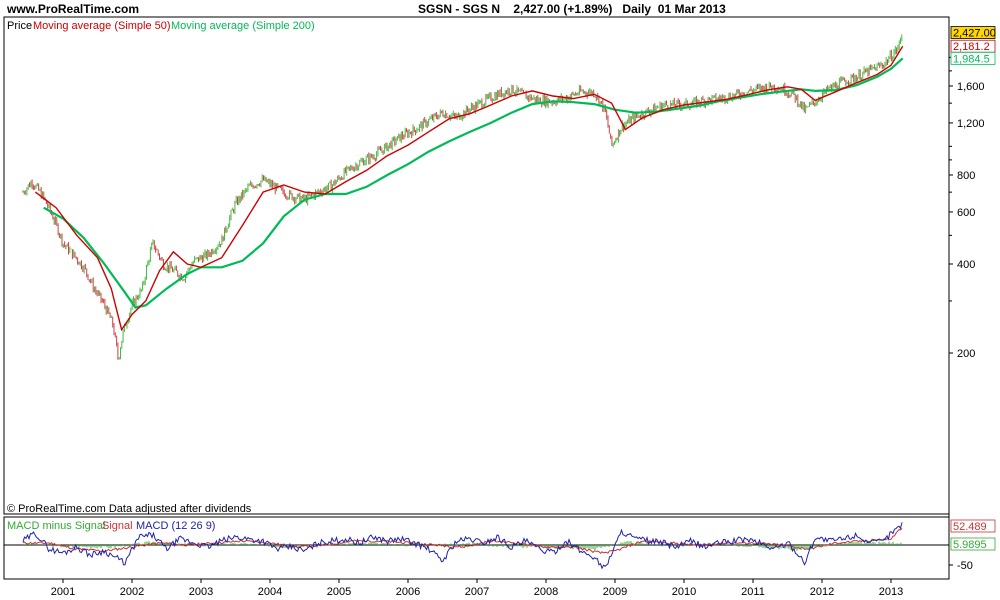  Describe the element at coordinates (753, 592) in the screenshot. I see `time-tick-label: 2011` at that location.